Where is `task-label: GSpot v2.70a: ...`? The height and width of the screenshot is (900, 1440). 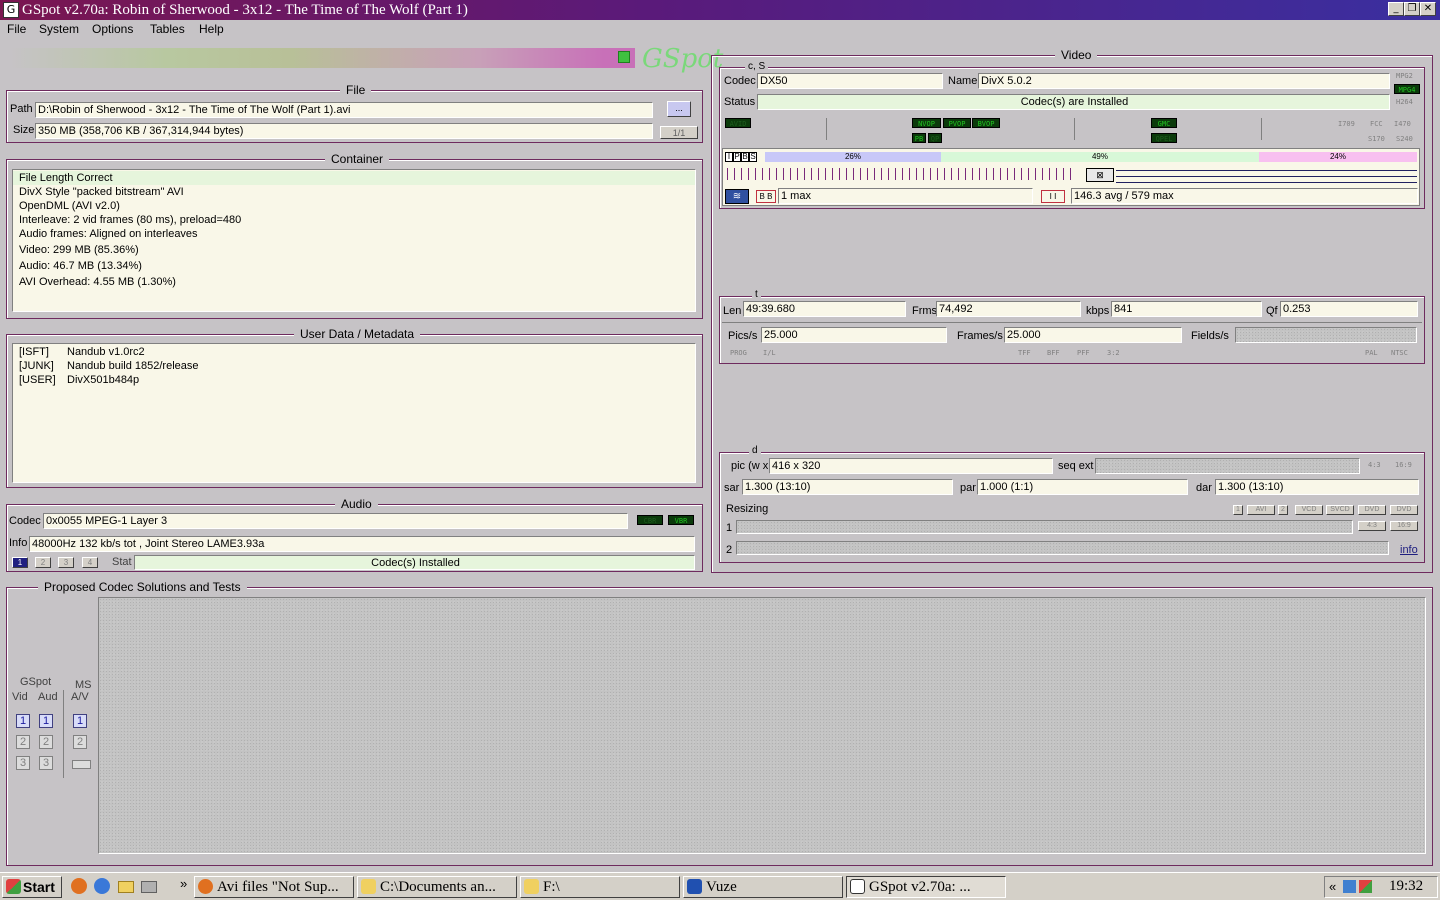
task-label: GSpot v2.70a: ... is located at coordinates (920, 887).